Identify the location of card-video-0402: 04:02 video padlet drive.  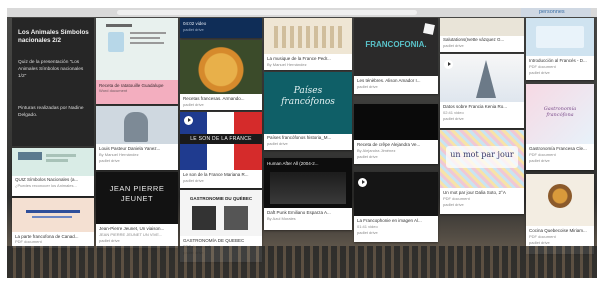
(221, 28).